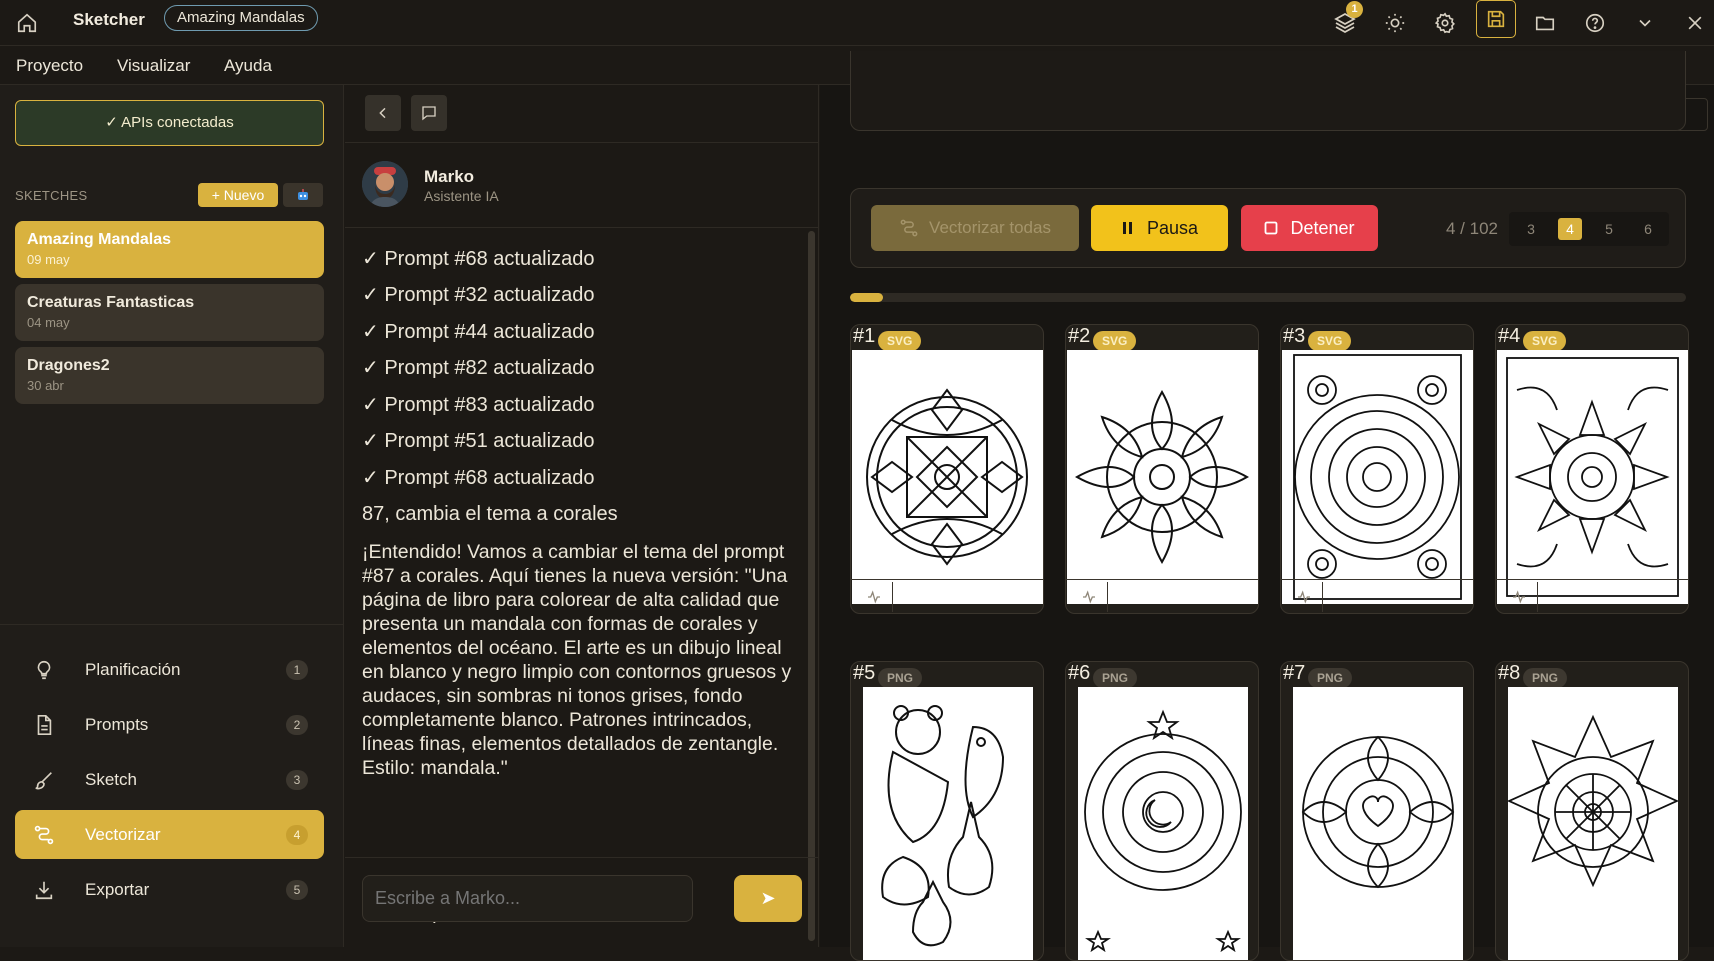 The image size is (1714, 961). I want to click on image-card-8: #8 PNG, so click(1592, 811).